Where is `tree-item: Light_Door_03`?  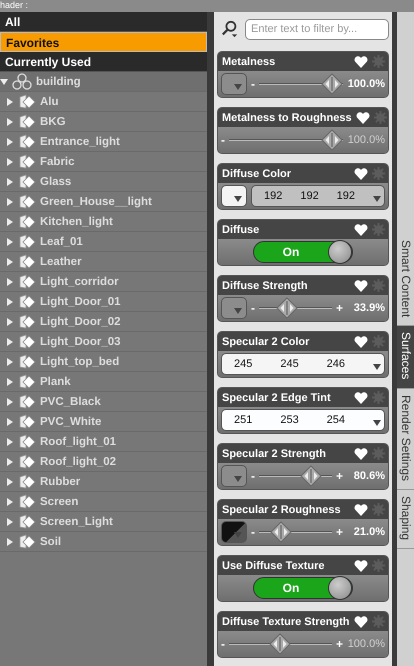 tree-item: Light_Door_03 is located at coordinates (80, 342).